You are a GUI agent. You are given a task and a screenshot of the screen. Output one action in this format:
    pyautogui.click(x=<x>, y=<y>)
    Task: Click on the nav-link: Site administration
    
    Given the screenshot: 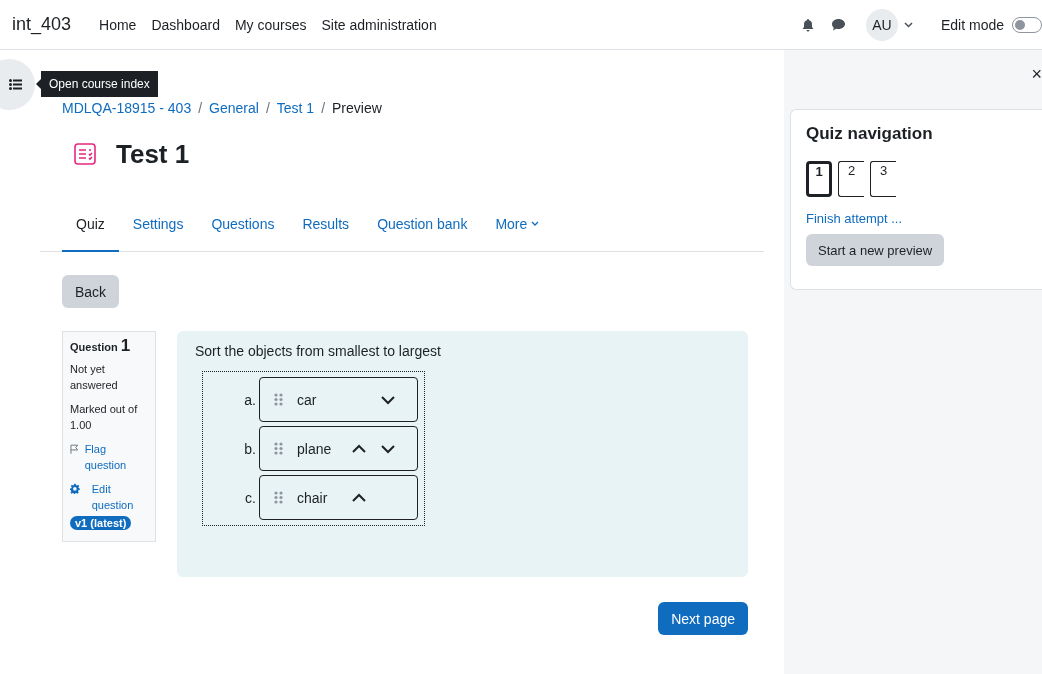 What is the action you would take?
    pyautogui.click(x=379, y=24)
    